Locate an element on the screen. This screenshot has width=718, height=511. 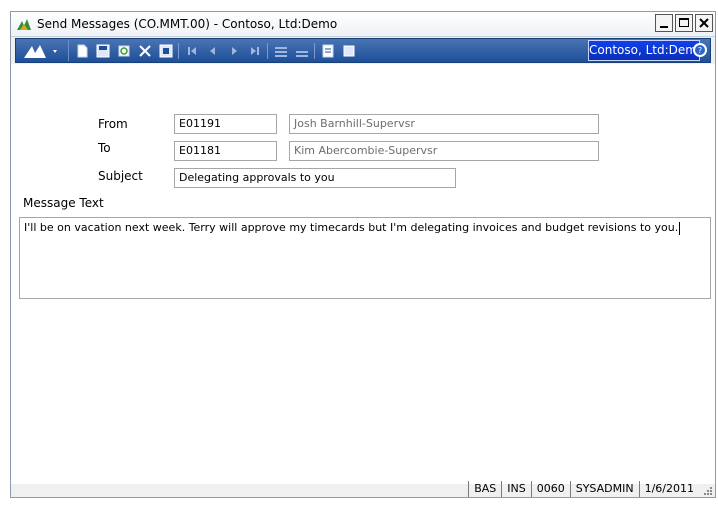
help-icon: ? is located at coordinates (700, 50).